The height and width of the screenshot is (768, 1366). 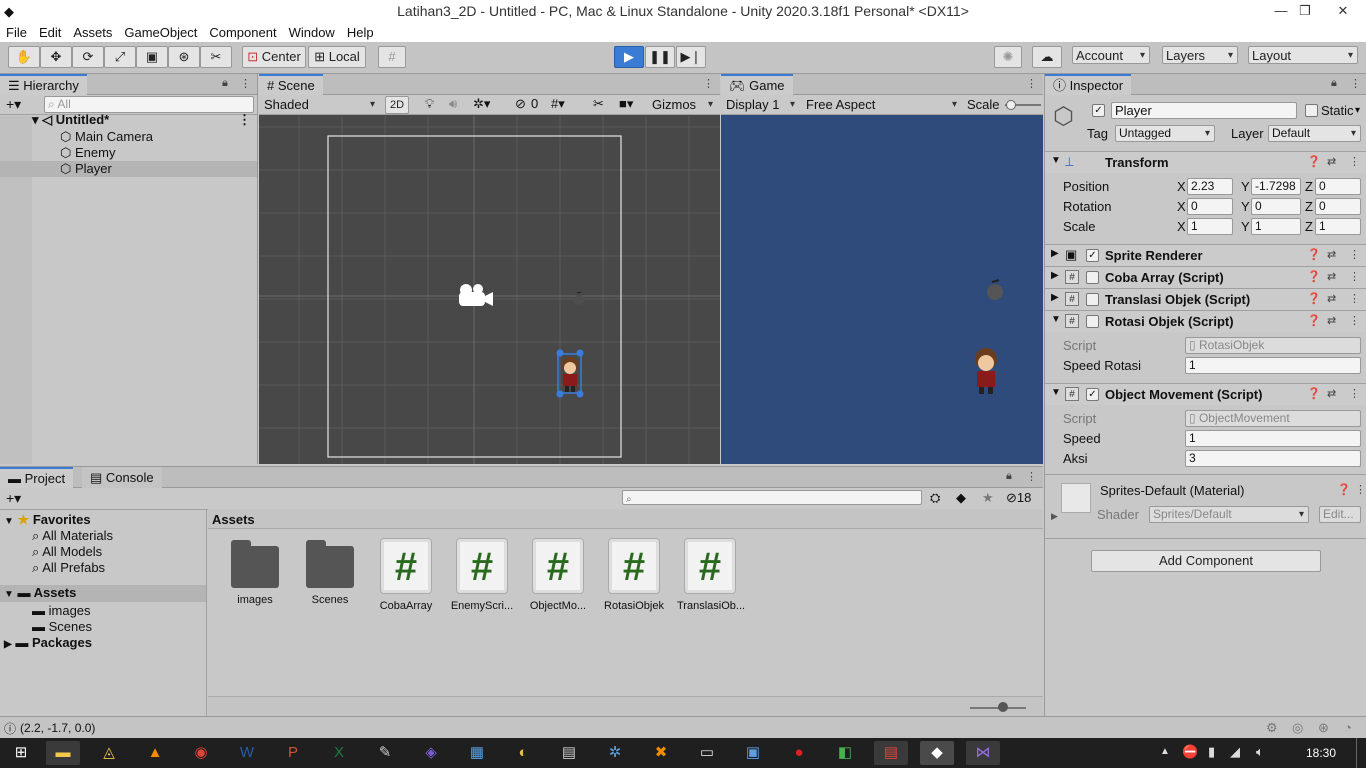 What do you see at coordinates (16, 32) in the screenshot?
I see `menu-file: File` at bounding box center [16, 32].